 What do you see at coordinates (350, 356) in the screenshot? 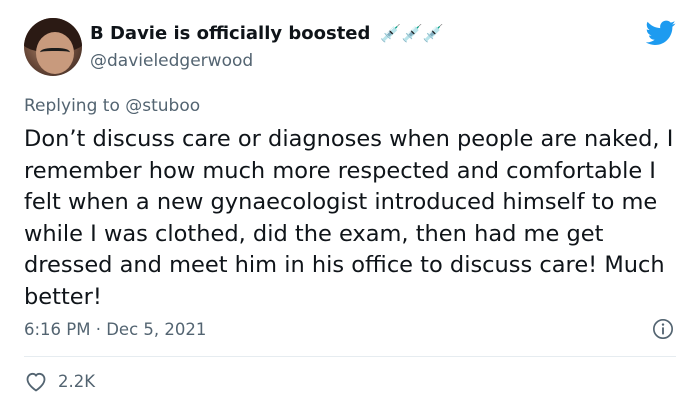
I see `divider` at bounding box center [350, 356].